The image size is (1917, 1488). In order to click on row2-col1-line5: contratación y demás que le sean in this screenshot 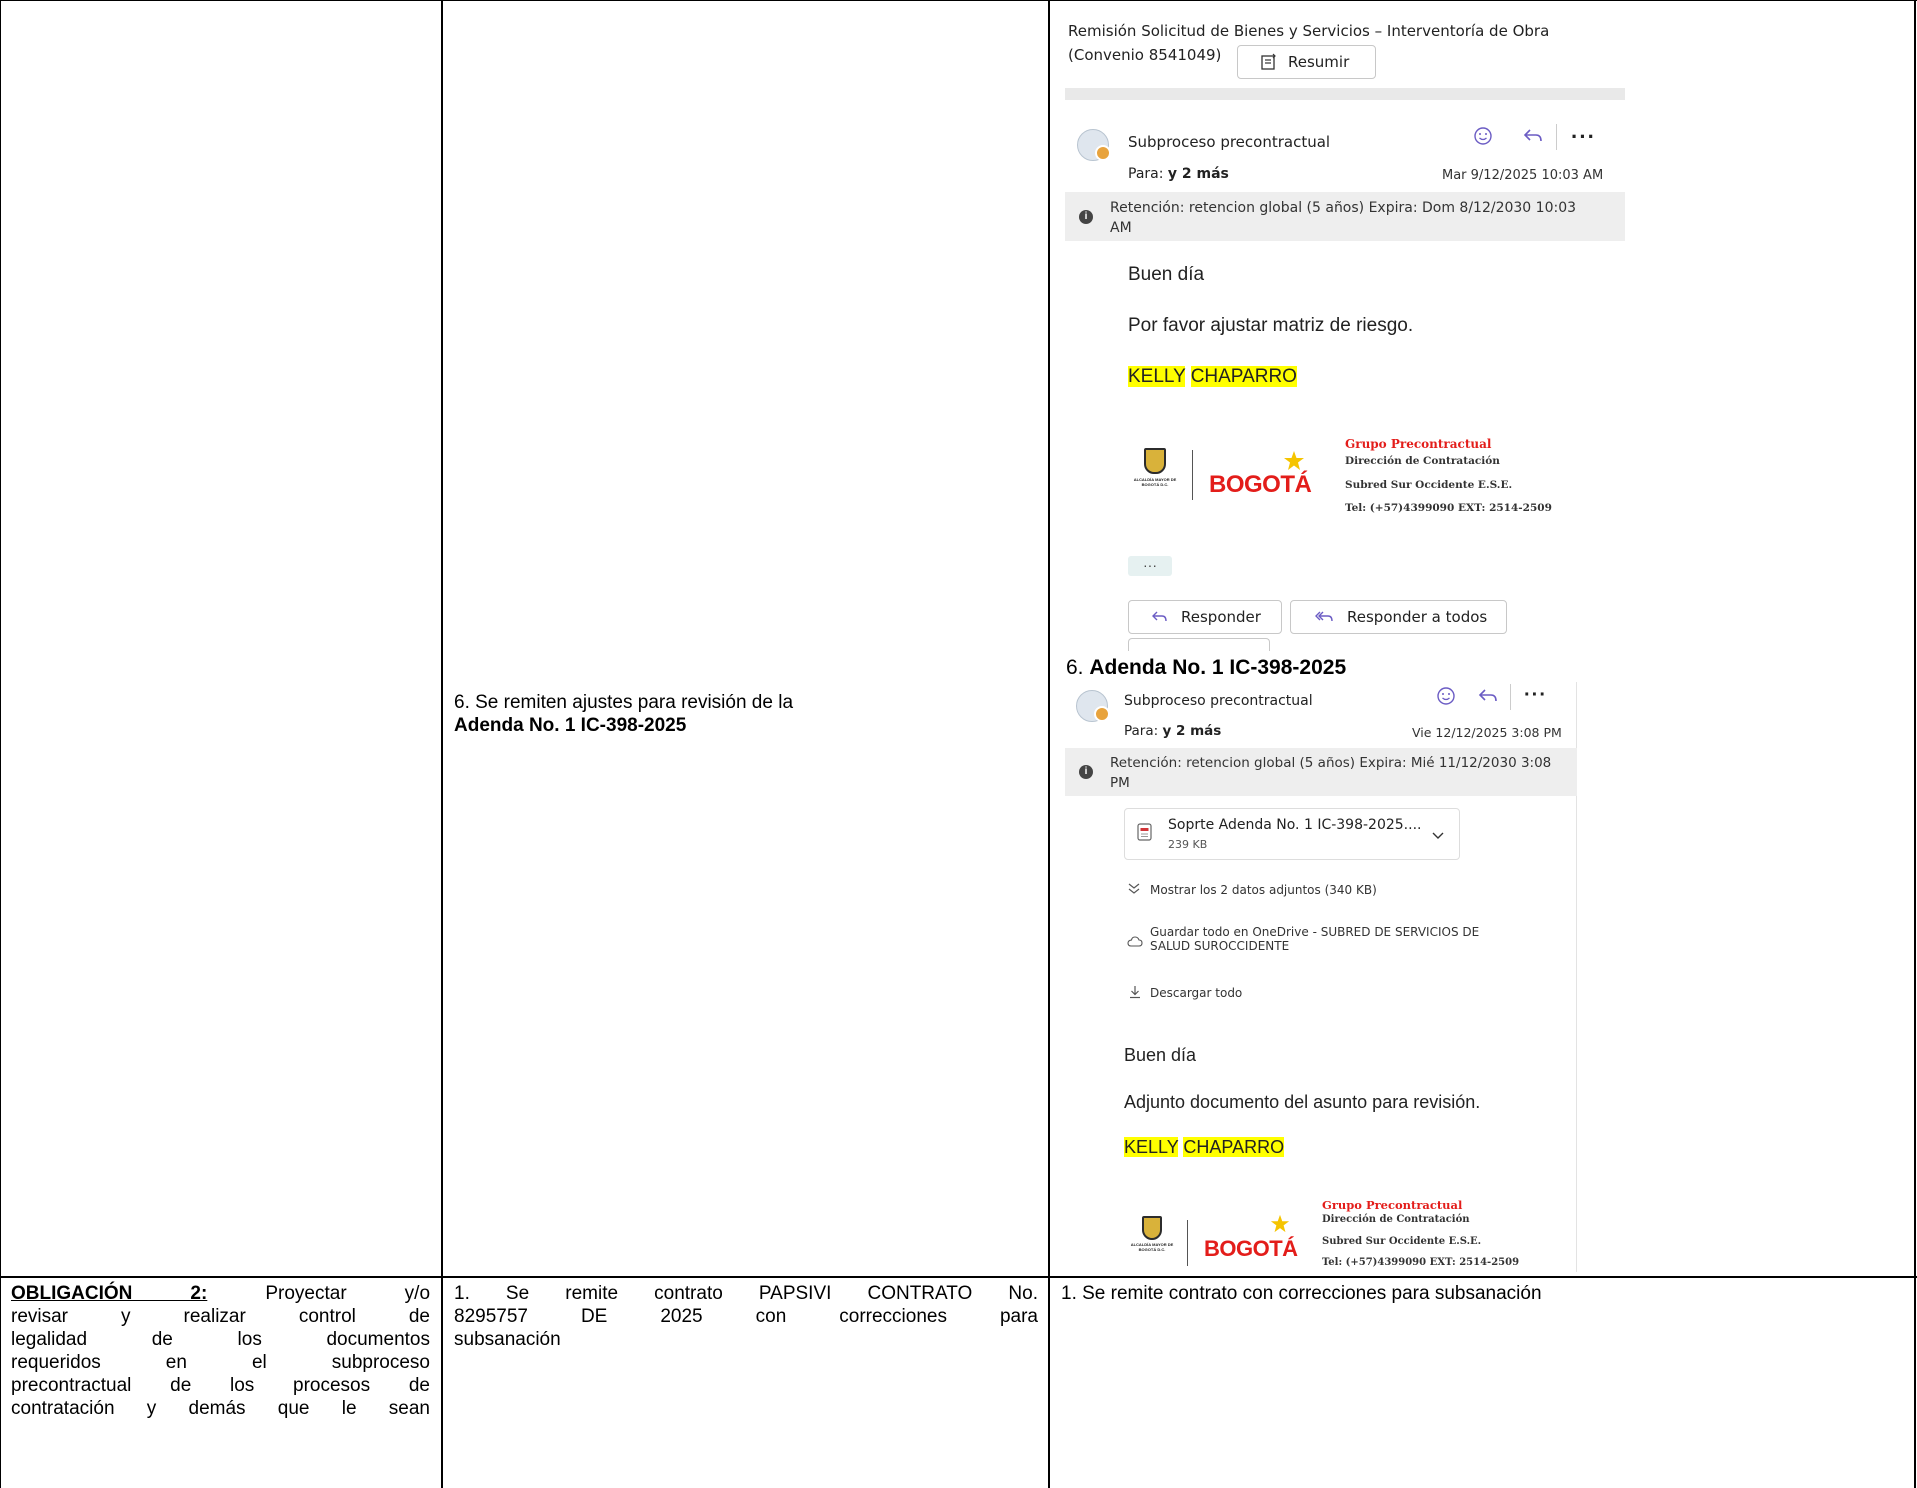, I will do `click(220, 1408)`.